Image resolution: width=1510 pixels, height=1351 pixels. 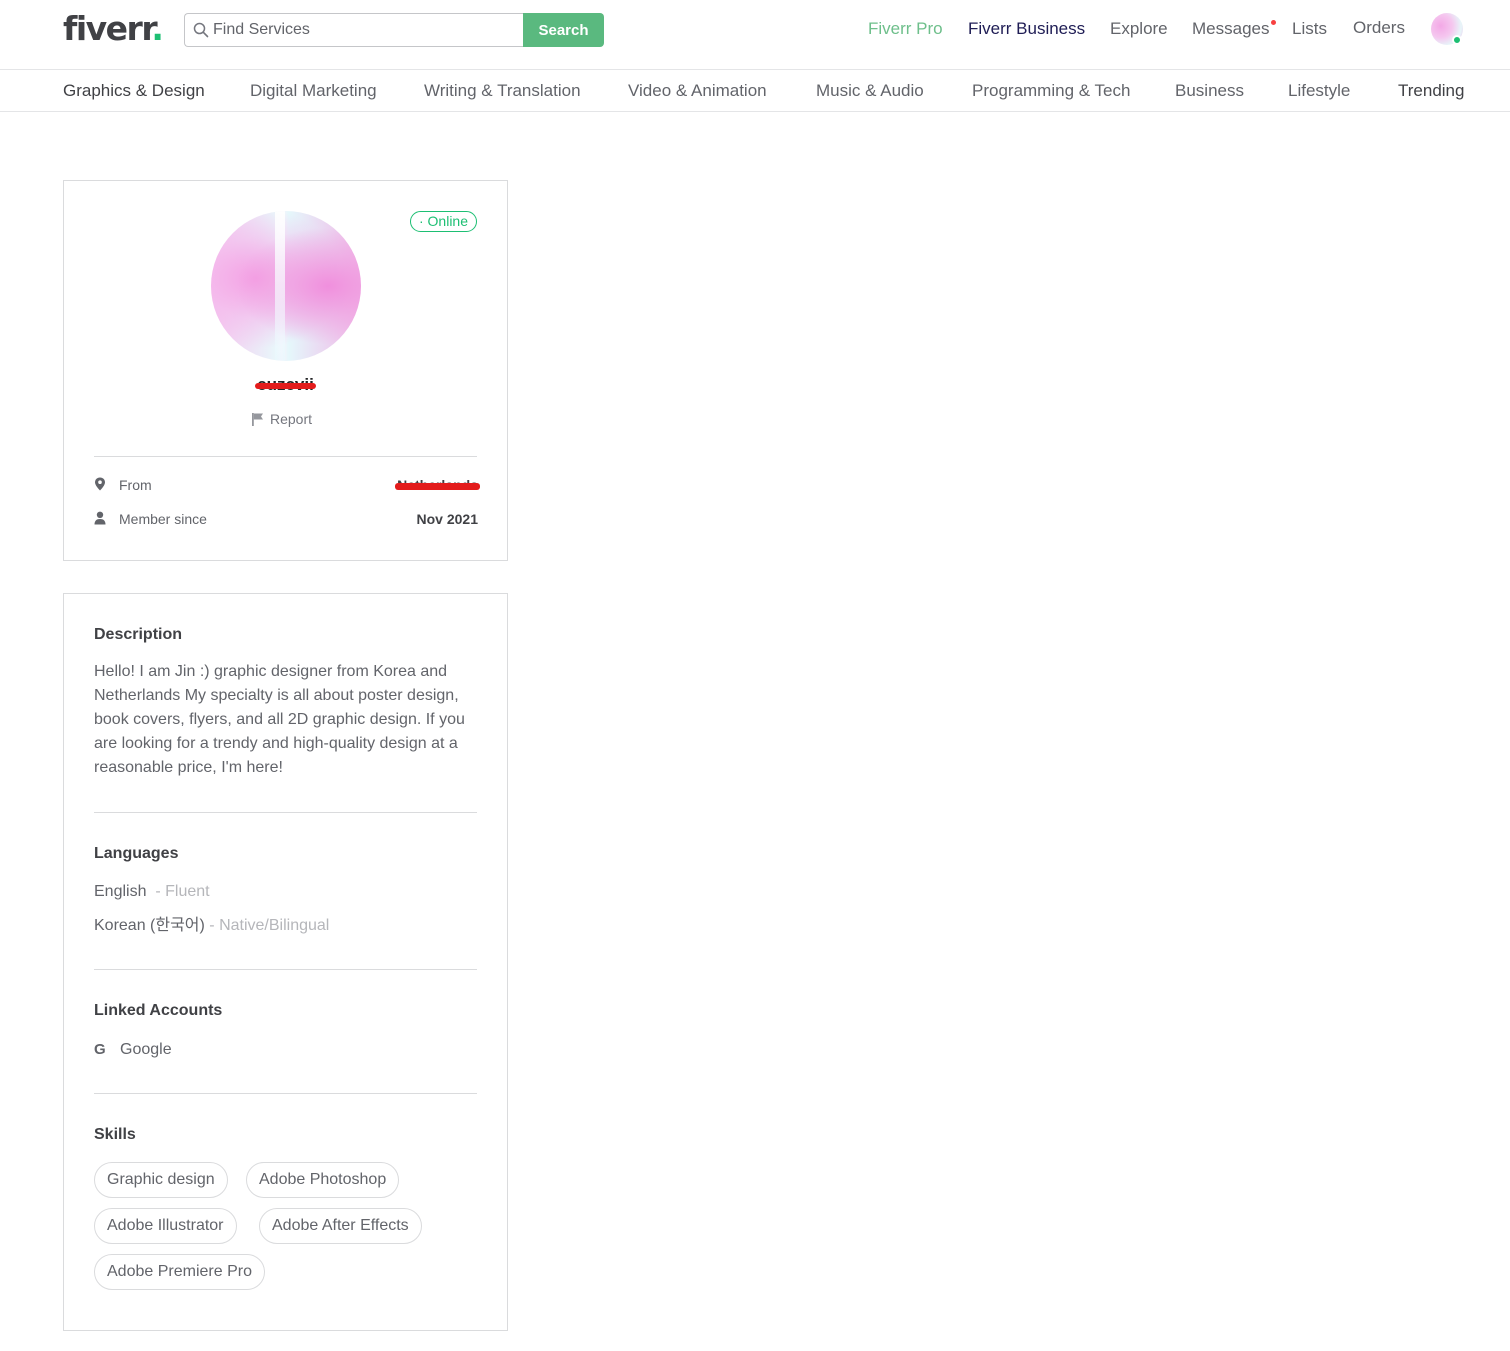 I want to click on nav-messages: Messages, so click(x=1230, y=29).